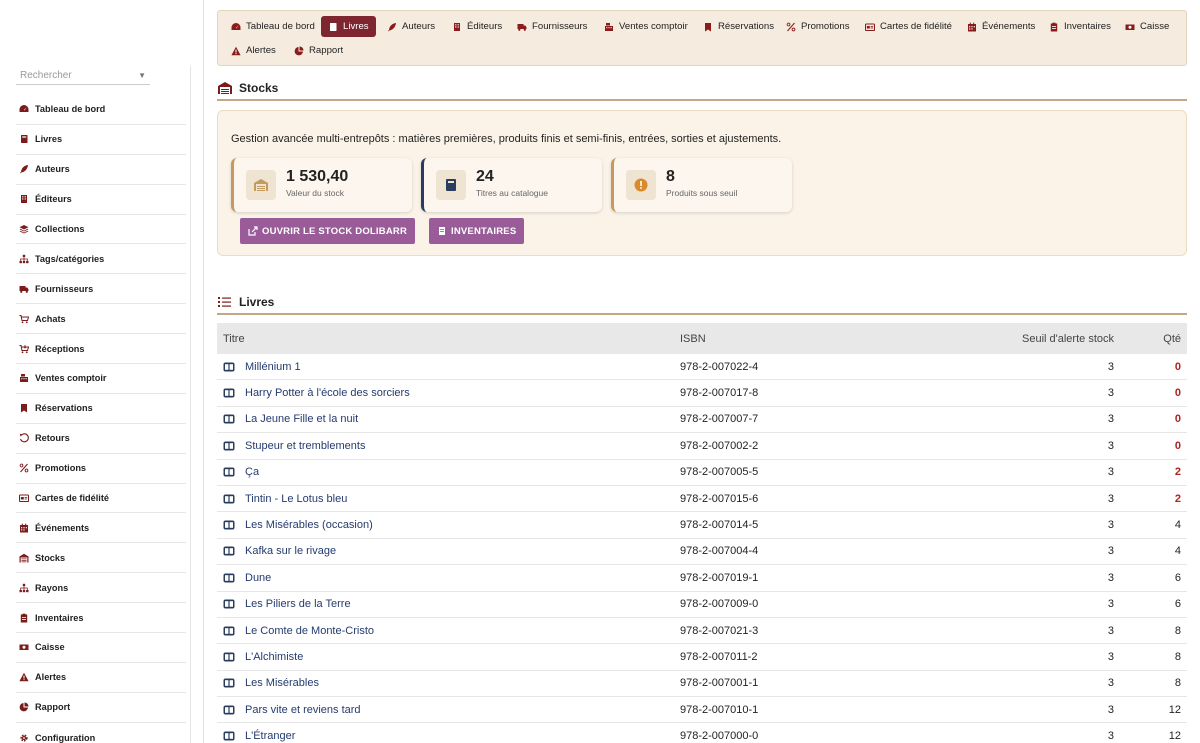  I want to click on stocks-title: Stocks, so click(259, 88).